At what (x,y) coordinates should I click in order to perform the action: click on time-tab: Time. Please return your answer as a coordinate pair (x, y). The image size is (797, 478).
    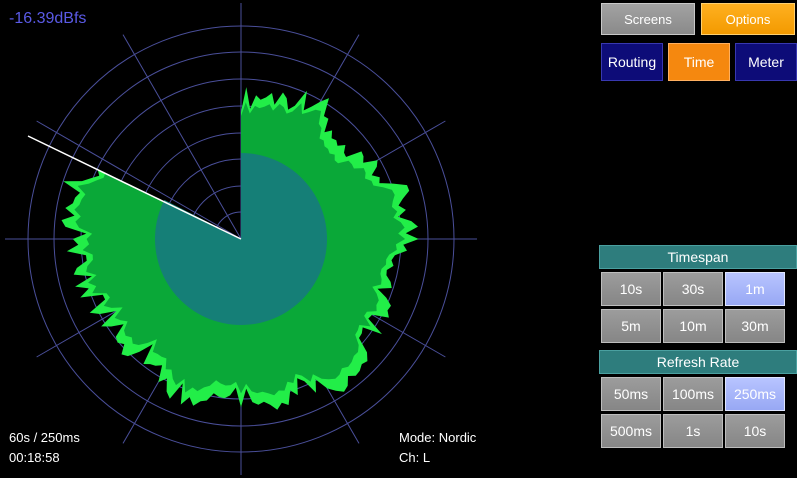
    Looking at the image, I should click on (699, 62).